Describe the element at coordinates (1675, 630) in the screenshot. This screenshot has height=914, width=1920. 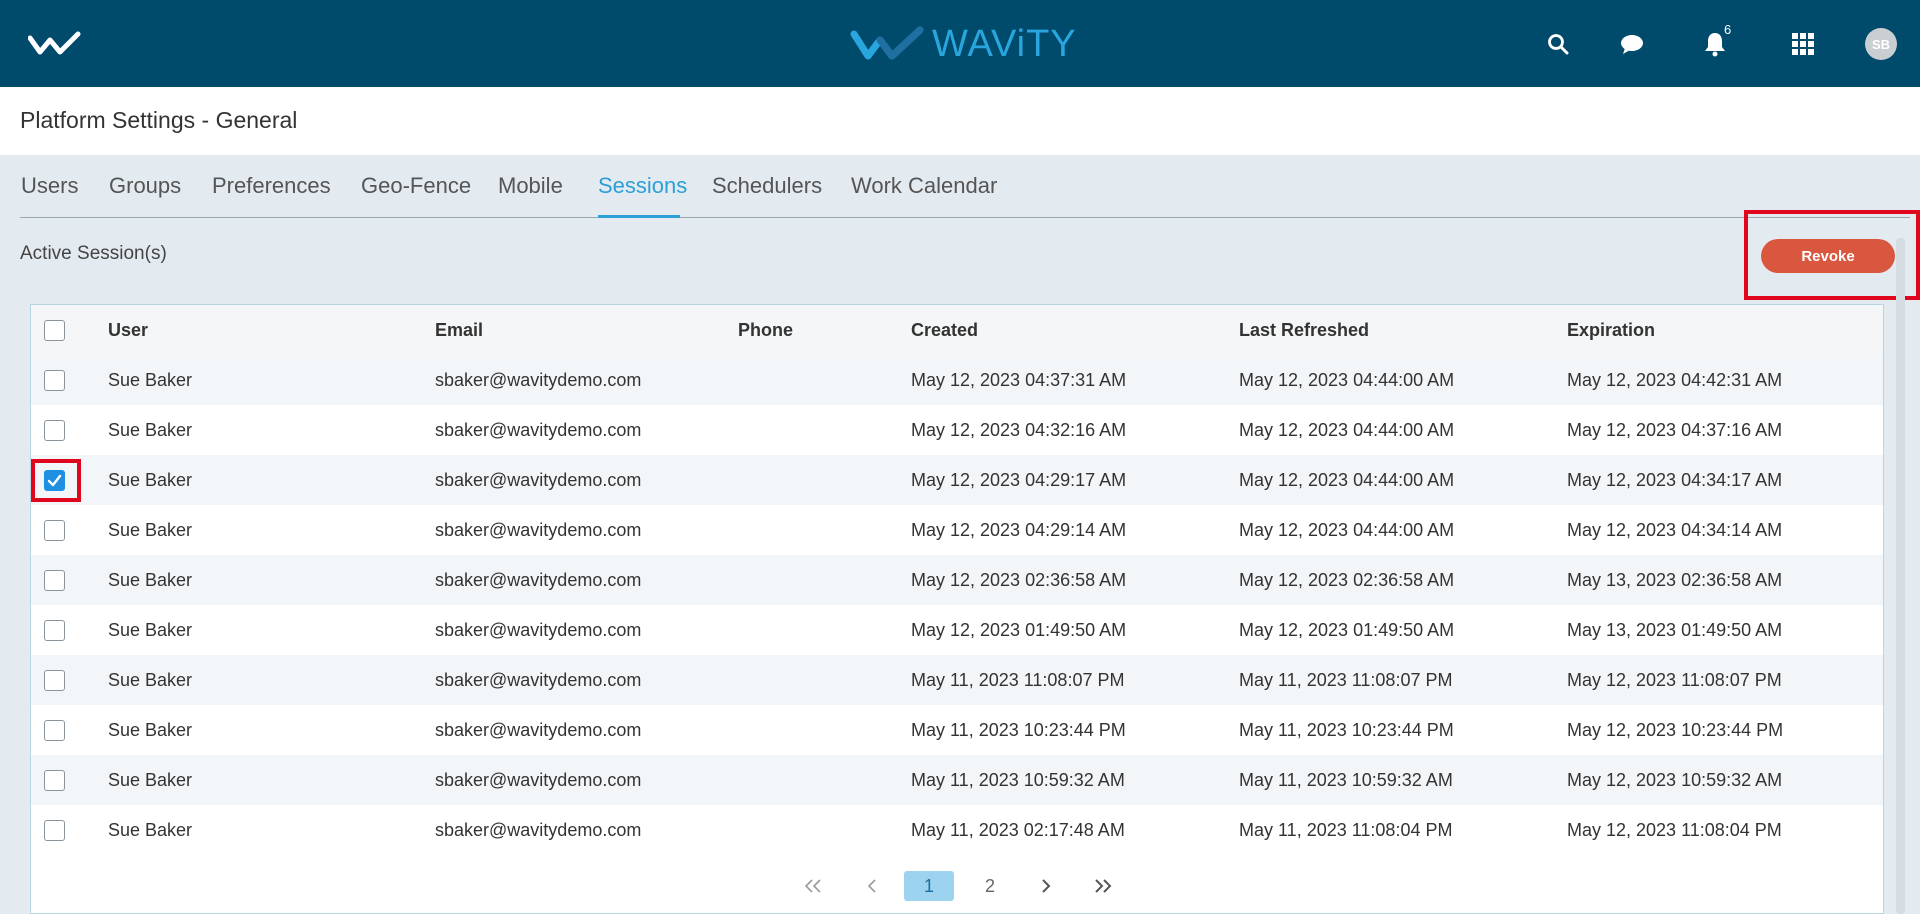
I see `cell-expiration: May 13, 2023 01:49:50 AM` at that location.